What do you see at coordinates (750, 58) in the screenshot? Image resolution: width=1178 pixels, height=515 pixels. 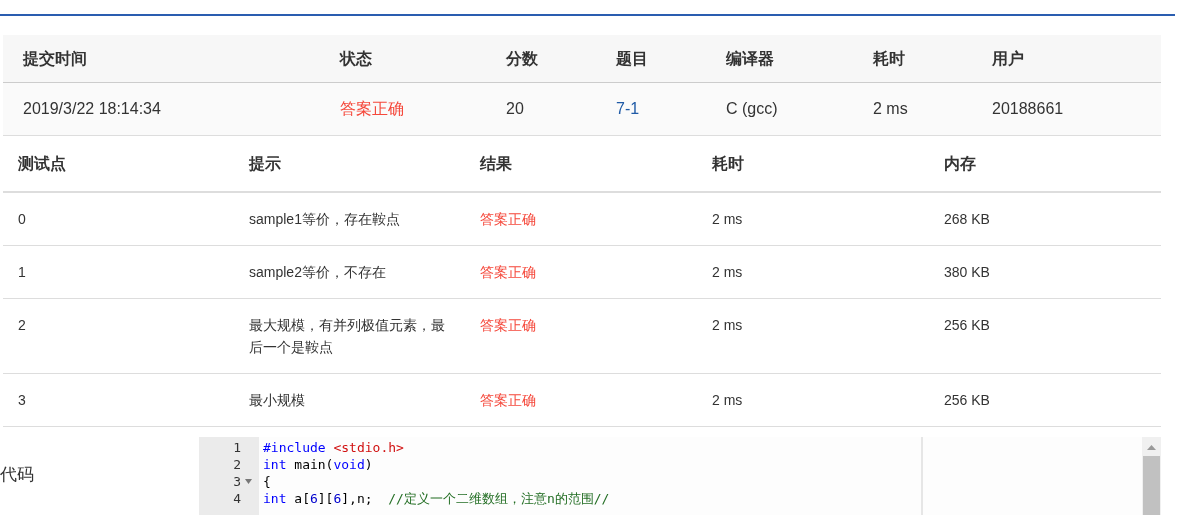 I see `column-header: 编译器` at bounding box center [750, 58].